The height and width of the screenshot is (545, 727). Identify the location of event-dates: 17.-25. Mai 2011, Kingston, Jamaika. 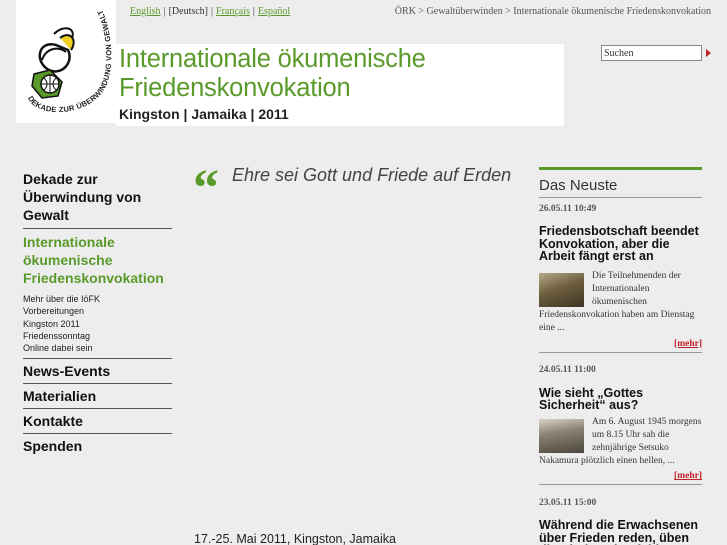
(295, 538).